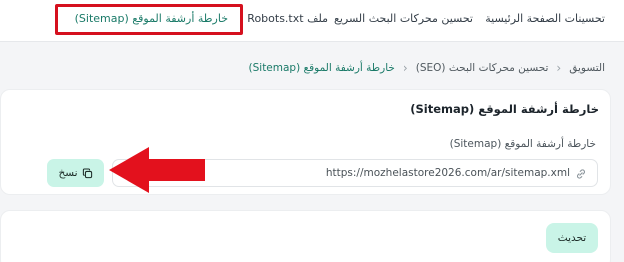  What do you see at coordinates (545, 18) in the screenshot?
I see `tab-homepage-improvements: تحسينات الصفحة الرئيسية` at bounding box center [545, 18].